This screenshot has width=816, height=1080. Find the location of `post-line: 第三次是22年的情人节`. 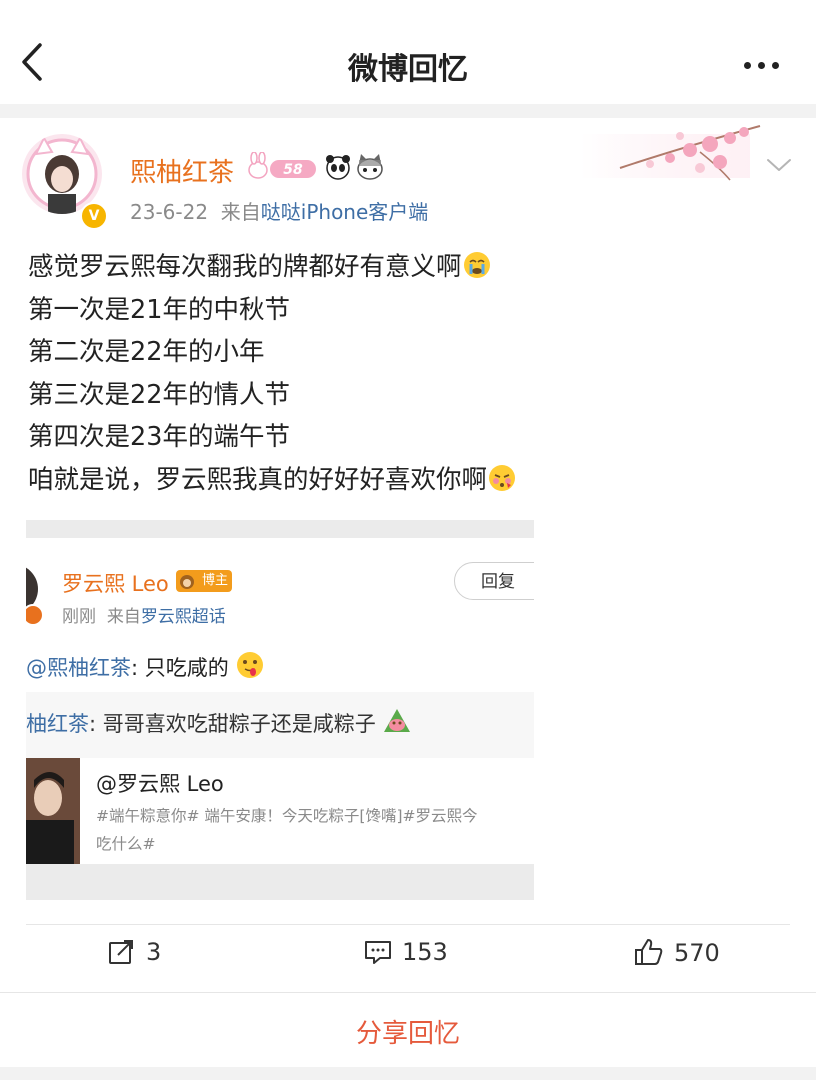

post-line: 第三次是22年的情人节 is located at coordinates (159, 394).